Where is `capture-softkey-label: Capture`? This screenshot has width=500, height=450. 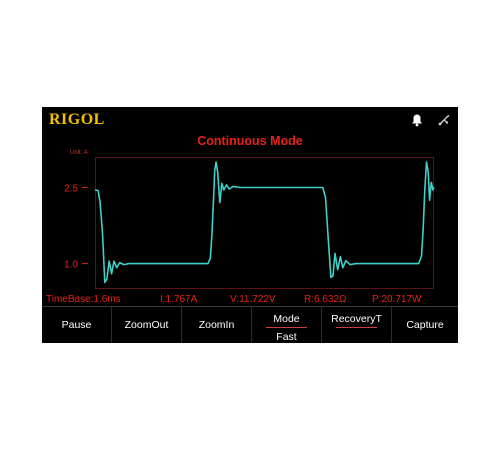
capture-softkey-label: Capture is located at coordinates (425, 325).